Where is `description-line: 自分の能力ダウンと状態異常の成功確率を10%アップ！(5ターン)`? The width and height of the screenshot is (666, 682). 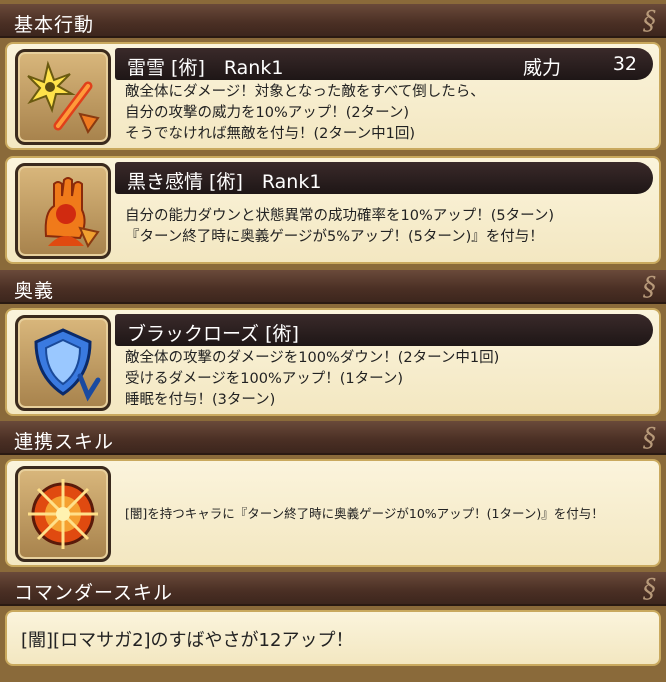 description-line: 自分の能力ダウンと状態異常の成功確率を10%アップ！(5ターン) is located at coordinates (340, 216).